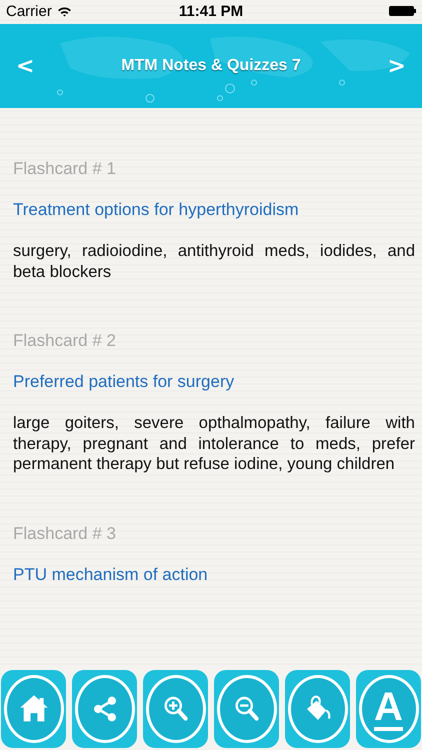 The height and width of the screenshot is (750, 422). I want to click on forward-button: >, so click(397, 66).